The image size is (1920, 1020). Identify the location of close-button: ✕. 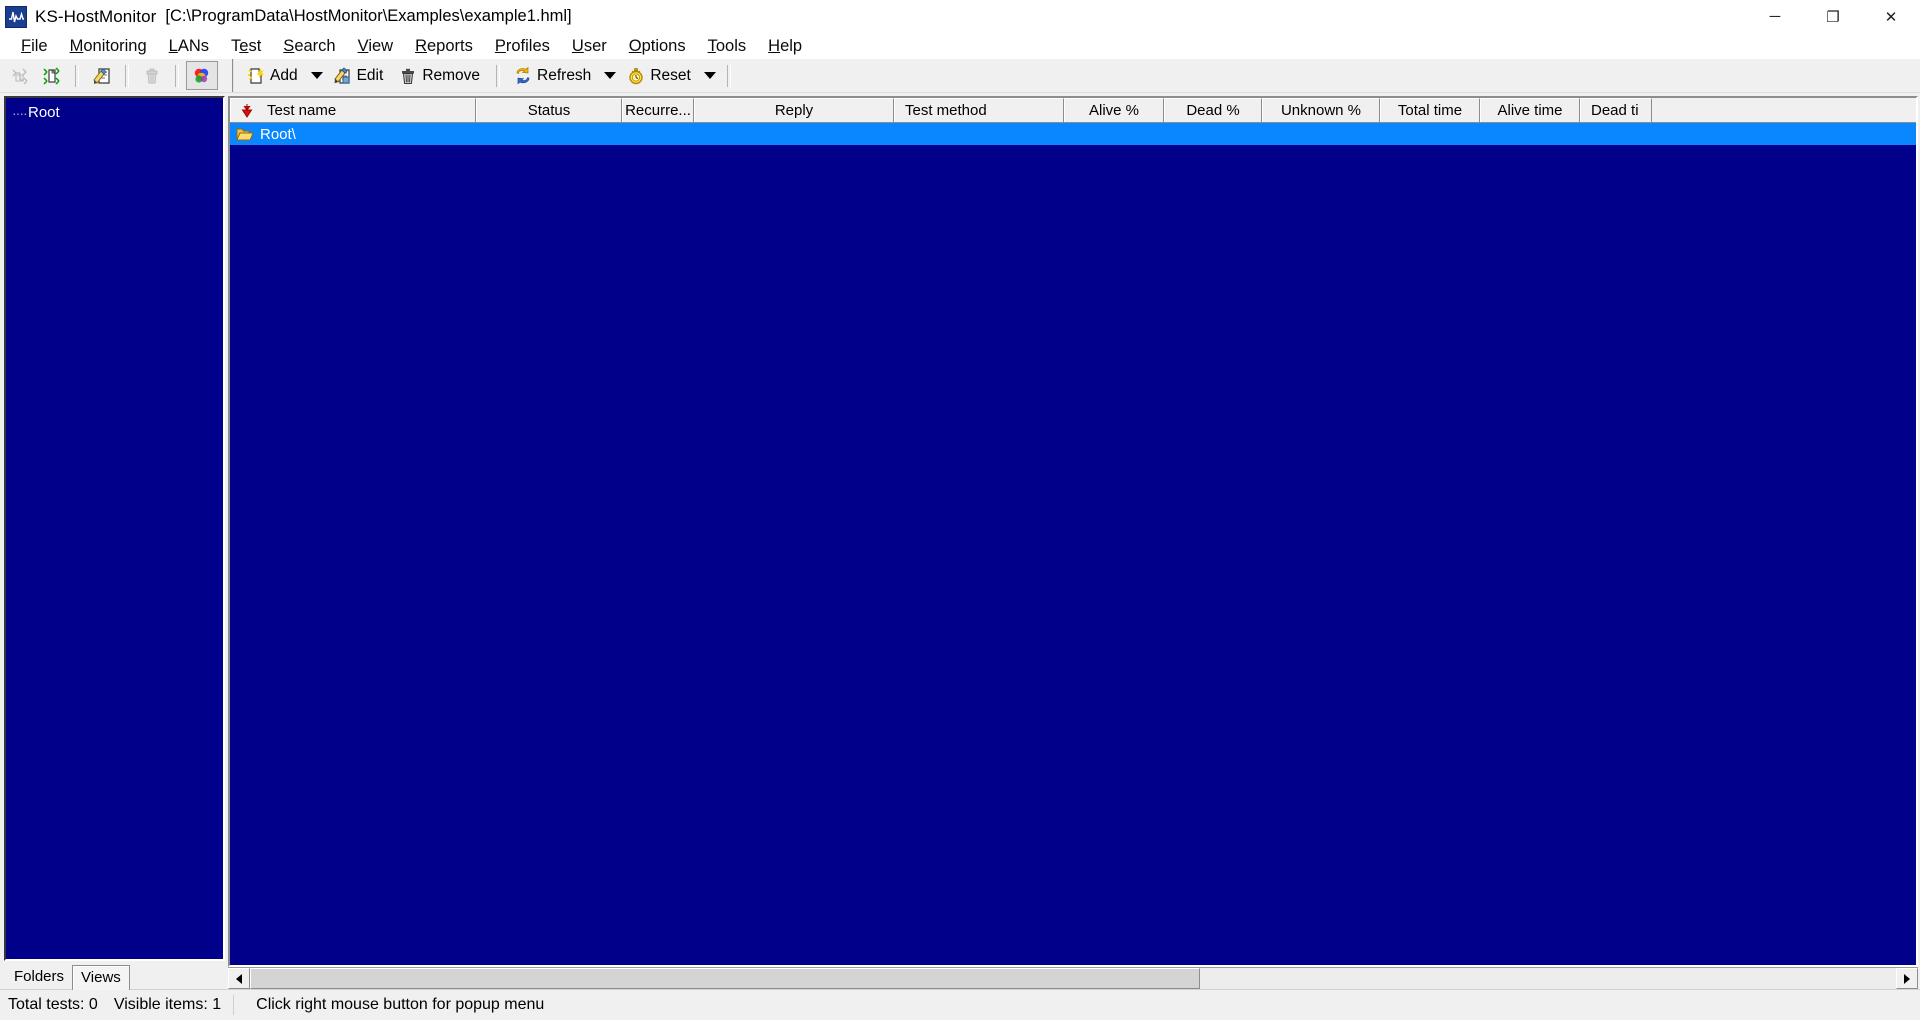
(1891, 16).